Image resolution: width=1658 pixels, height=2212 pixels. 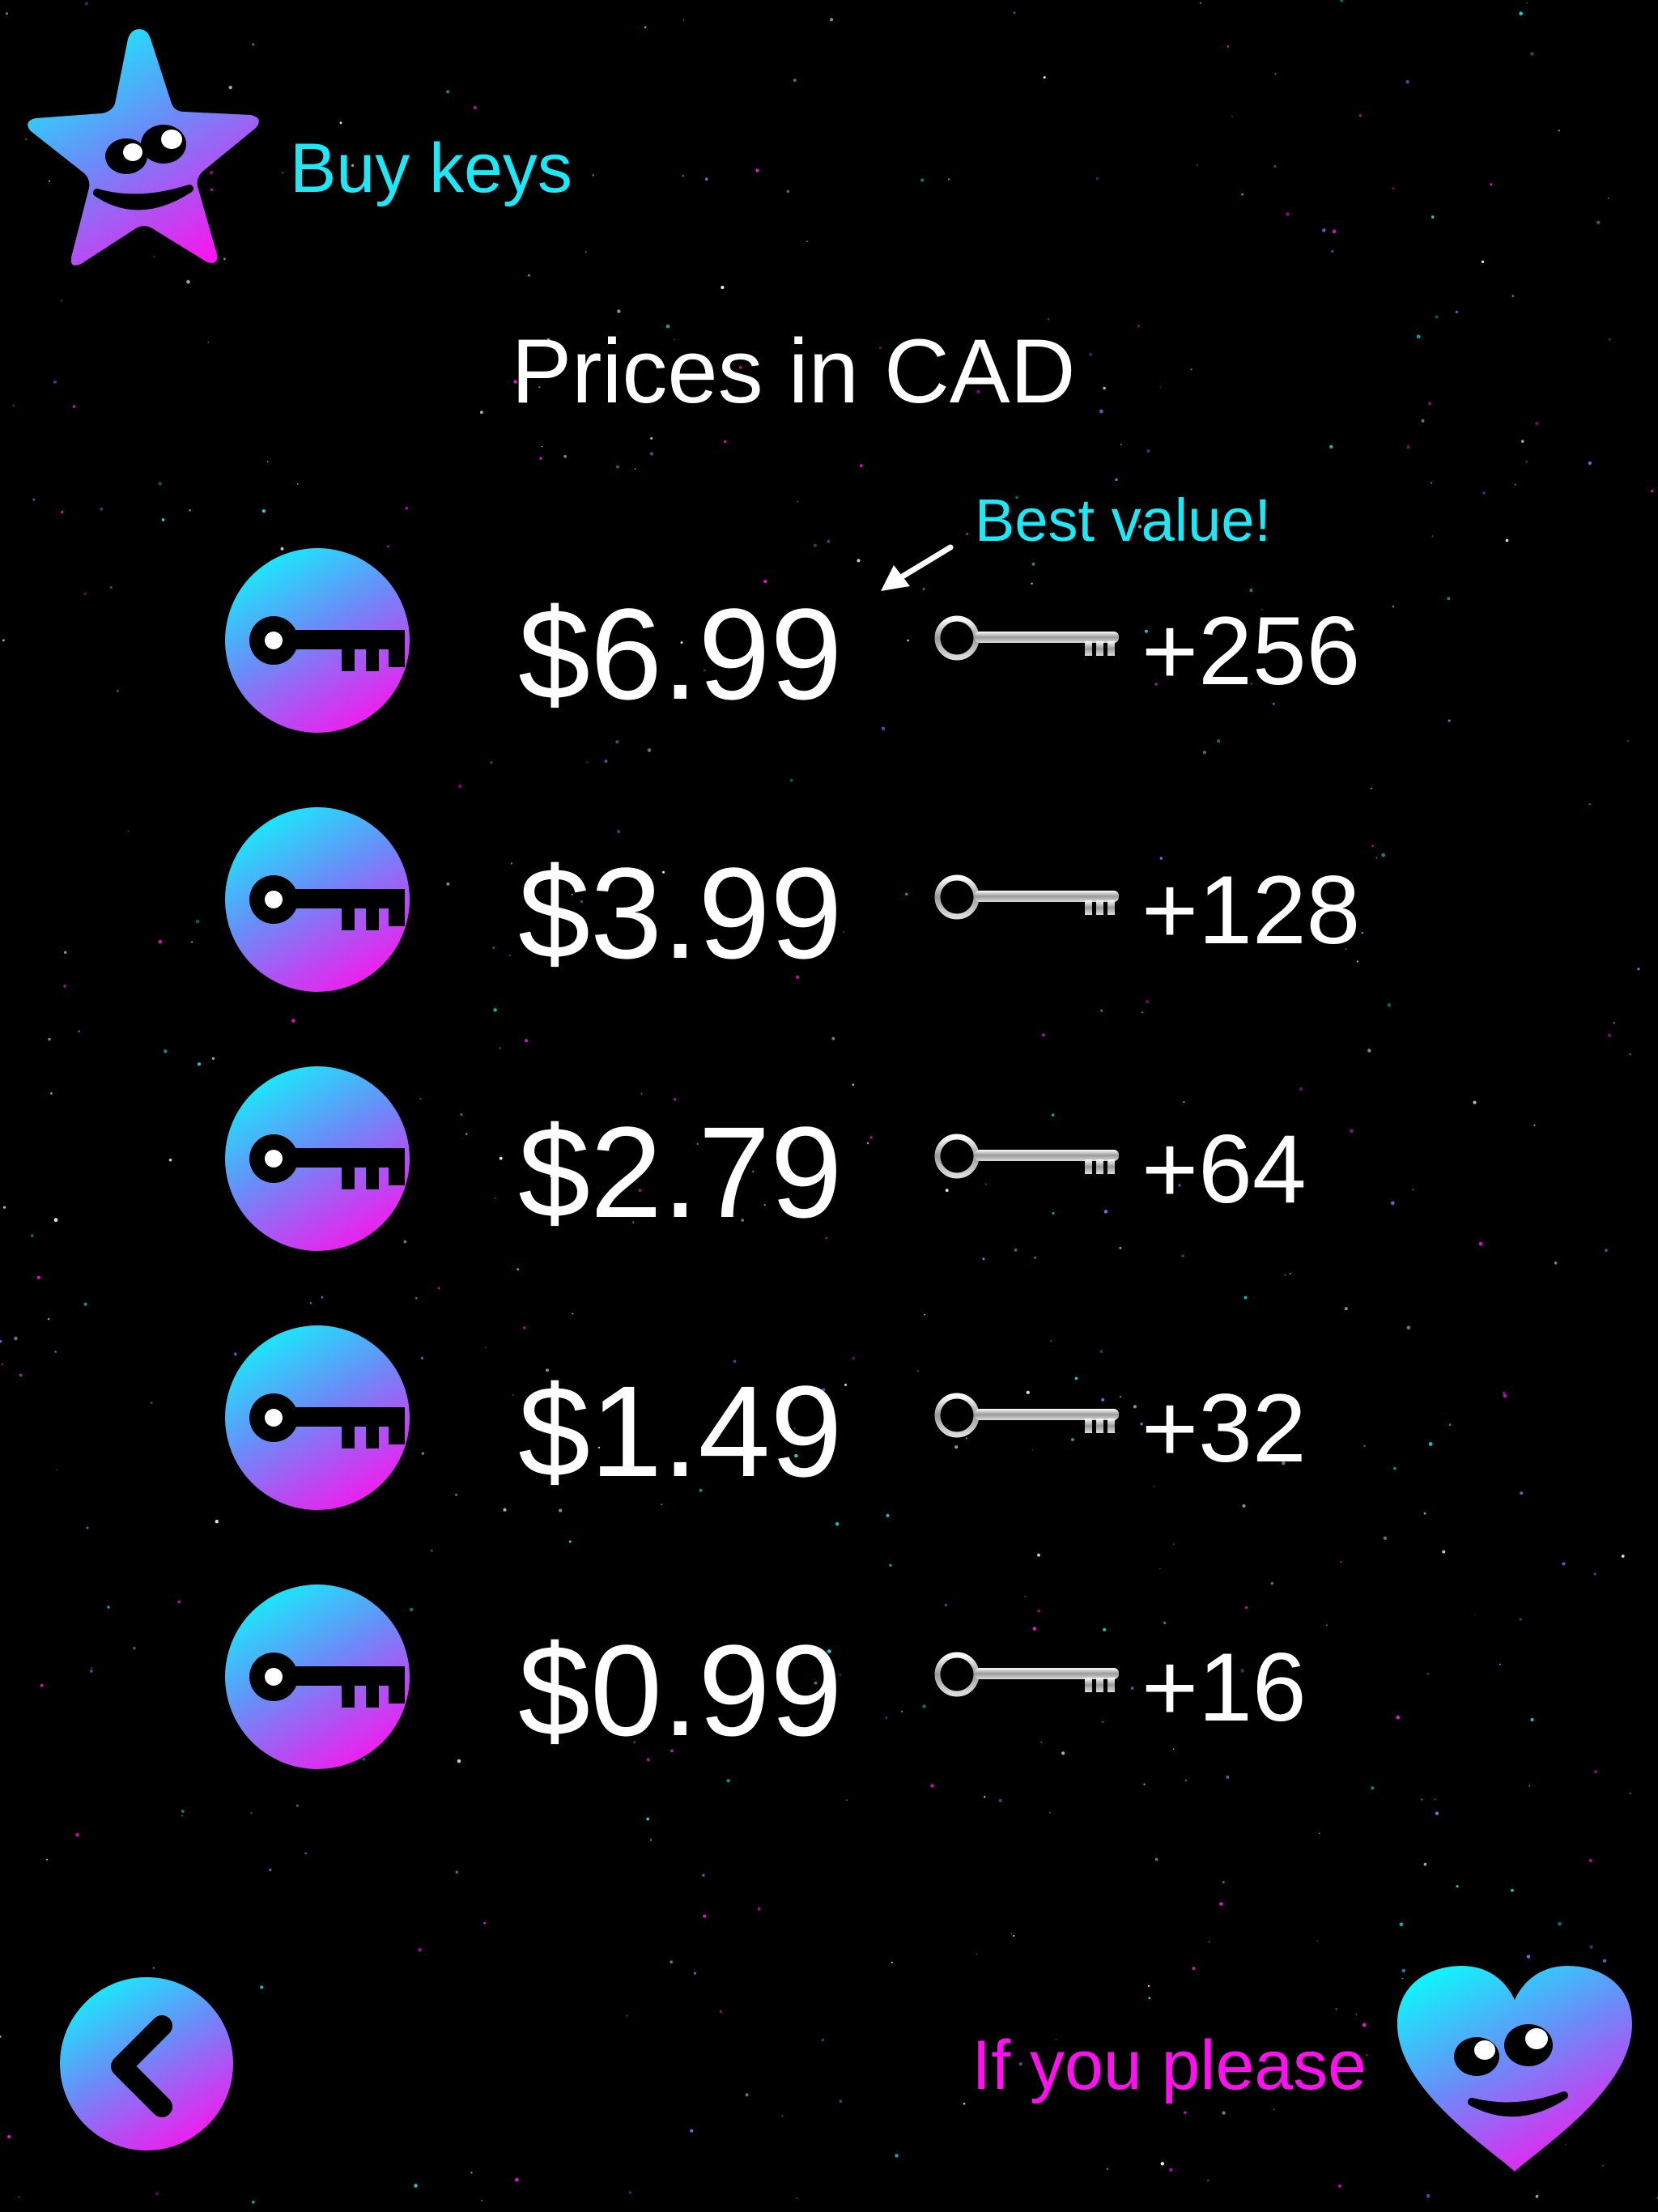 I want to click on heart-button, so click(x=1515, y=2068).